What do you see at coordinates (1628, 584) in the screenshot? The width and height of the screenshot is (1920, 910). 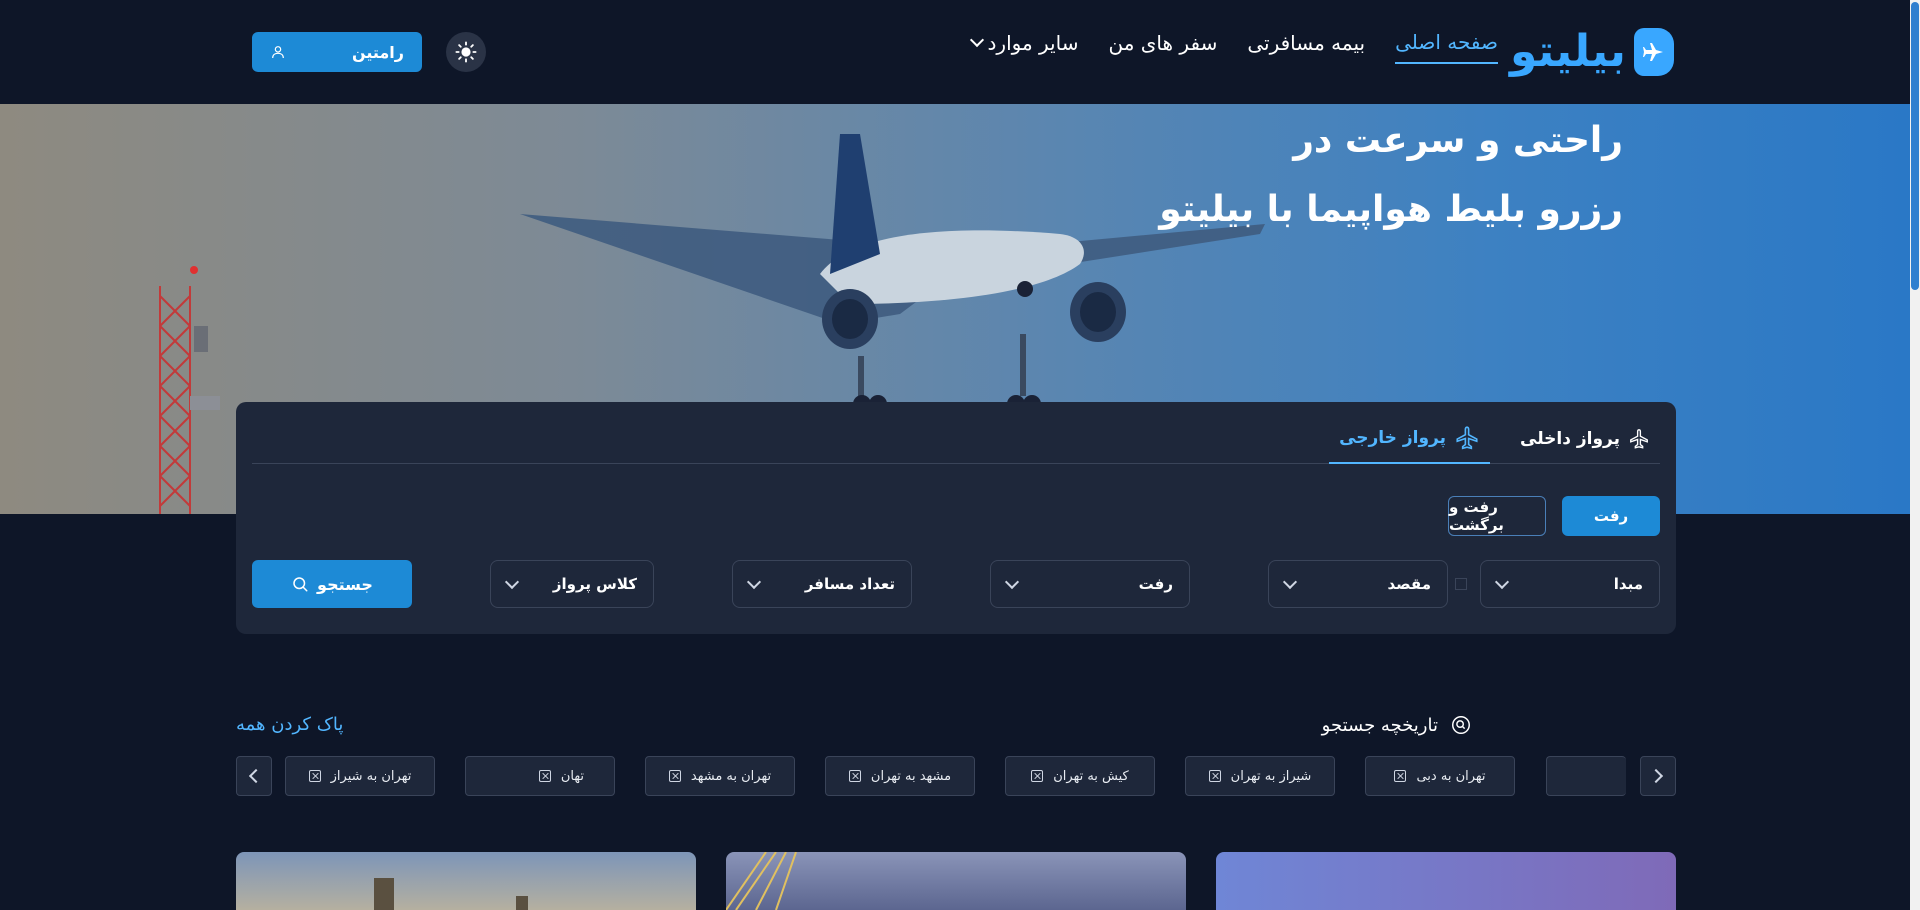 I see `origin-label: مبدا` at bounding box center [1628, 584].